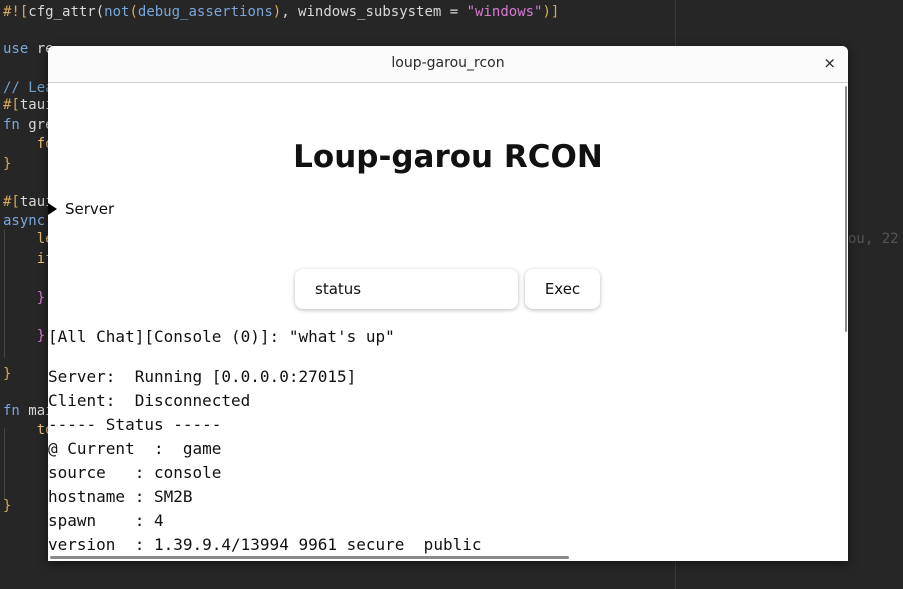 The height and width of the screenshot is (589, 903). Describe the element at coordinates (28, 411) in the screenshot. I see `code-line: fn mai` at that location.